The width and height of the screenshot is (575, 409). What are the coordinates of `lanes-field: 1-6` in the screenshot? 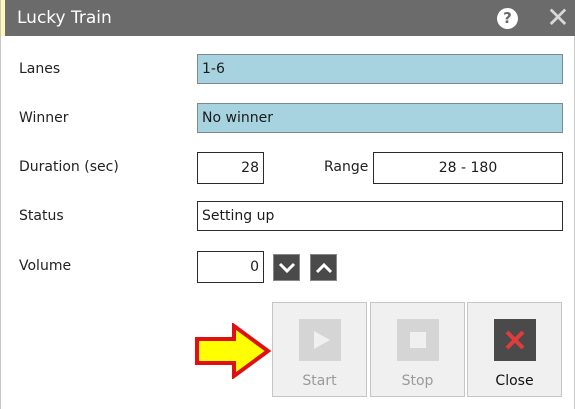 It's located at (380, 69).